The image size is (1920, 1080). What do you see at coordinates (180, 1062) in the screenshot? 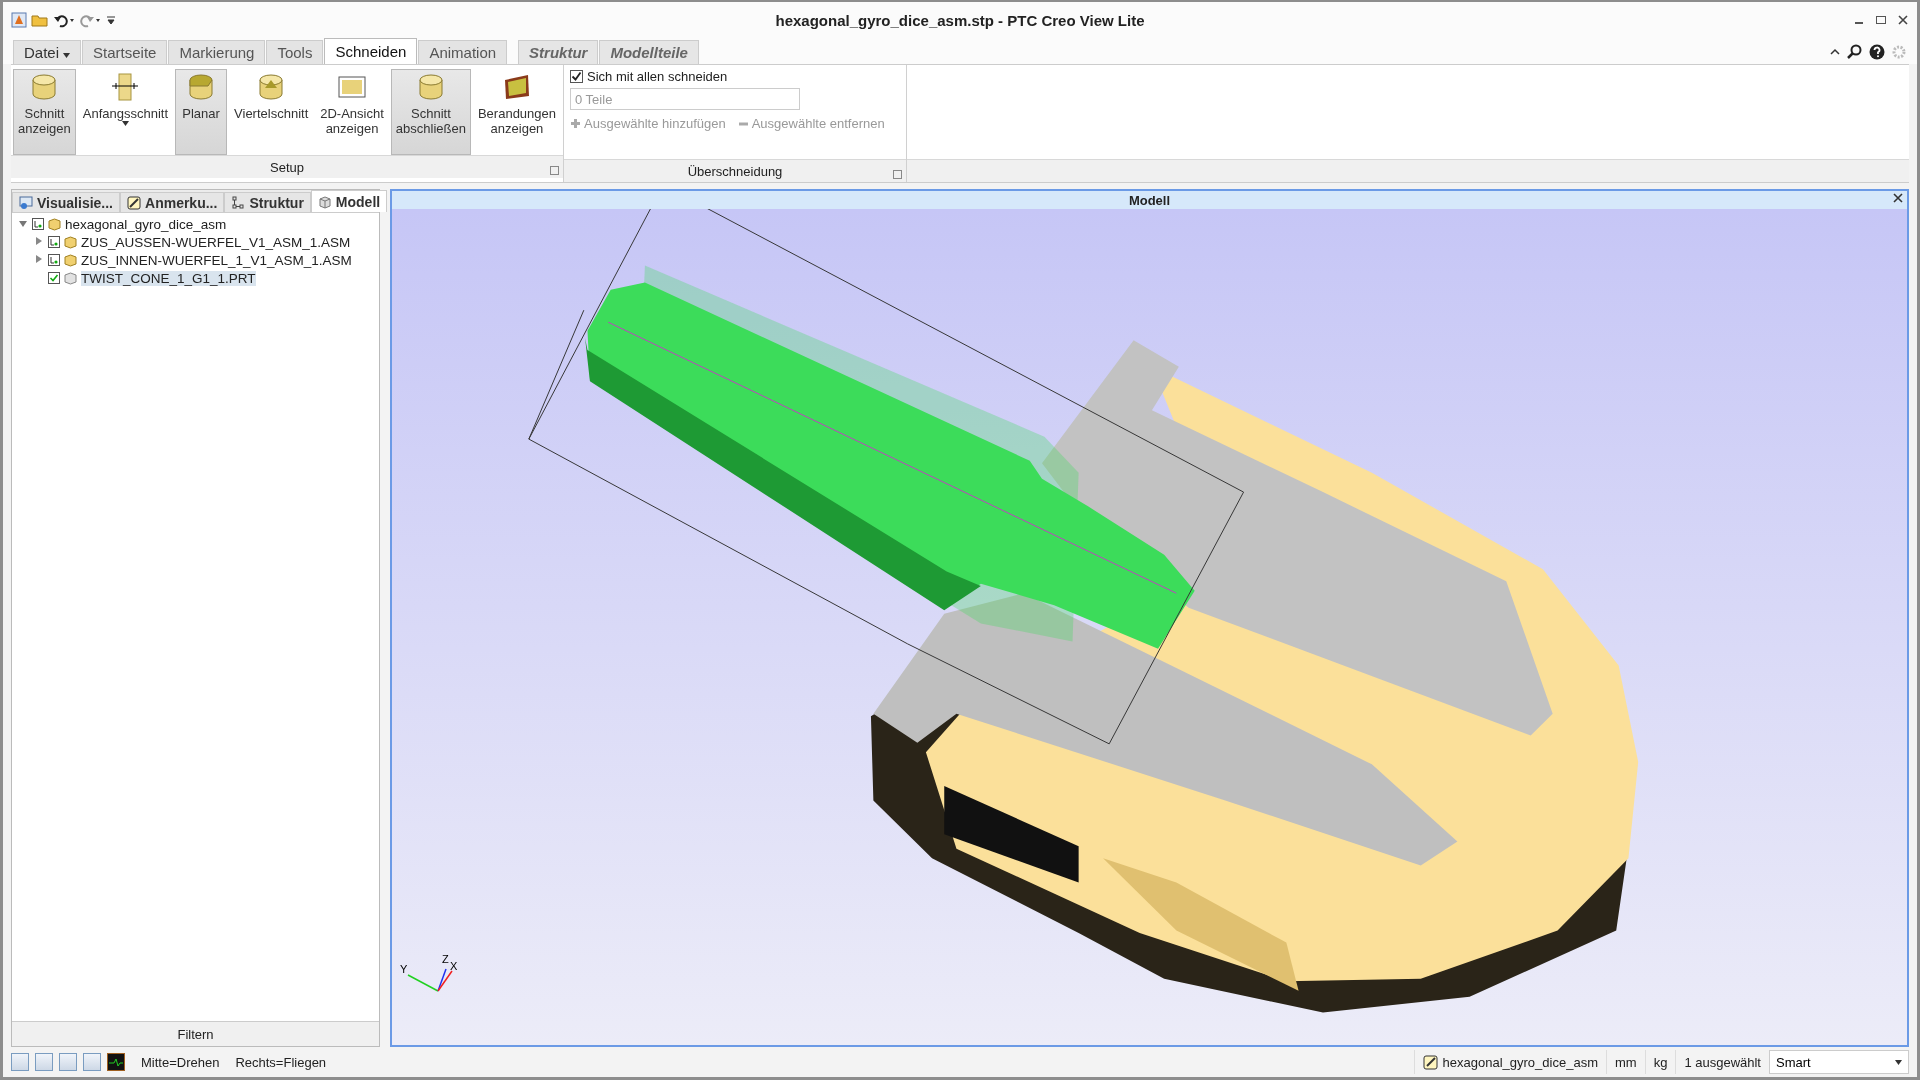
I see `mouse-hint: Mitte=Drehen` at bounding box center [180, 1062].